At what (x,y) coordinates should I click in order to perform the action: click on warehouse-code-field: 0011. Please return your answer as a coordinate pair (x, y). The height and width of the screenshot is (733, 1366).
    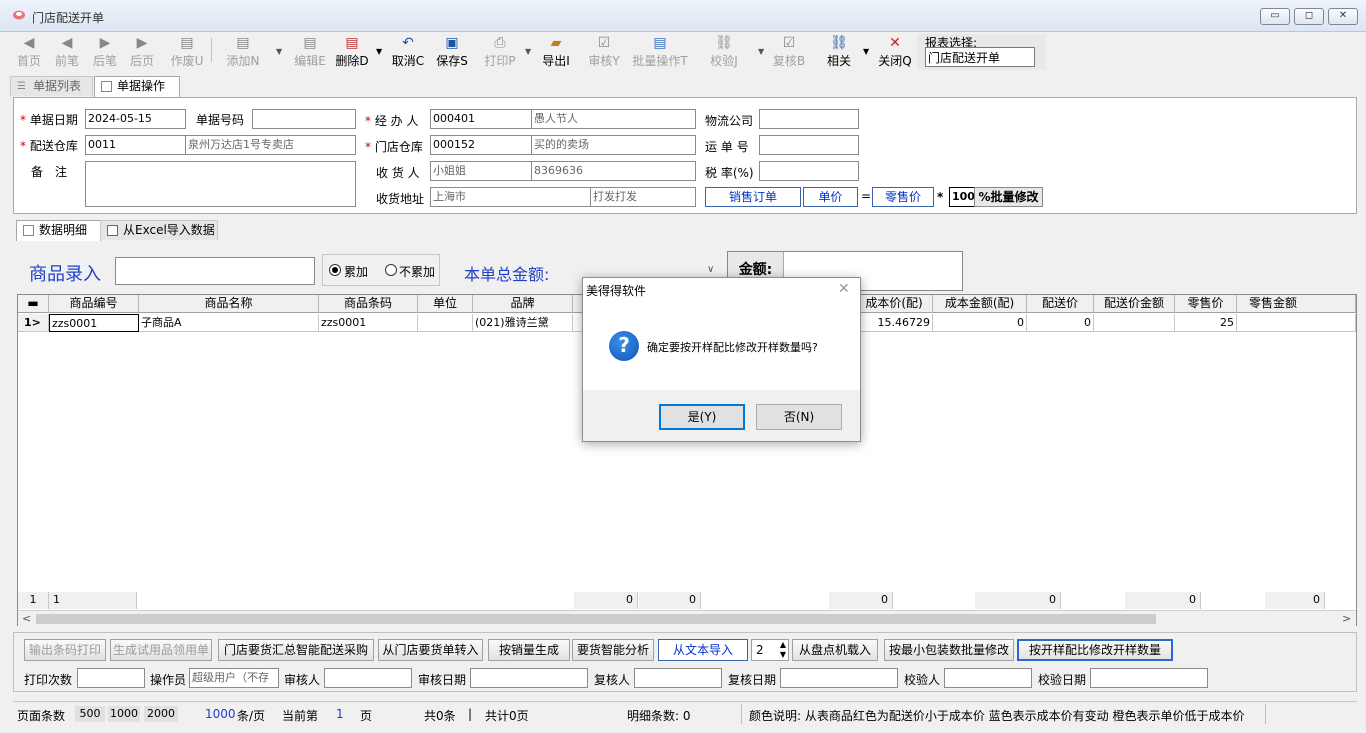
    Looking at the image, I should click on (135, 145).